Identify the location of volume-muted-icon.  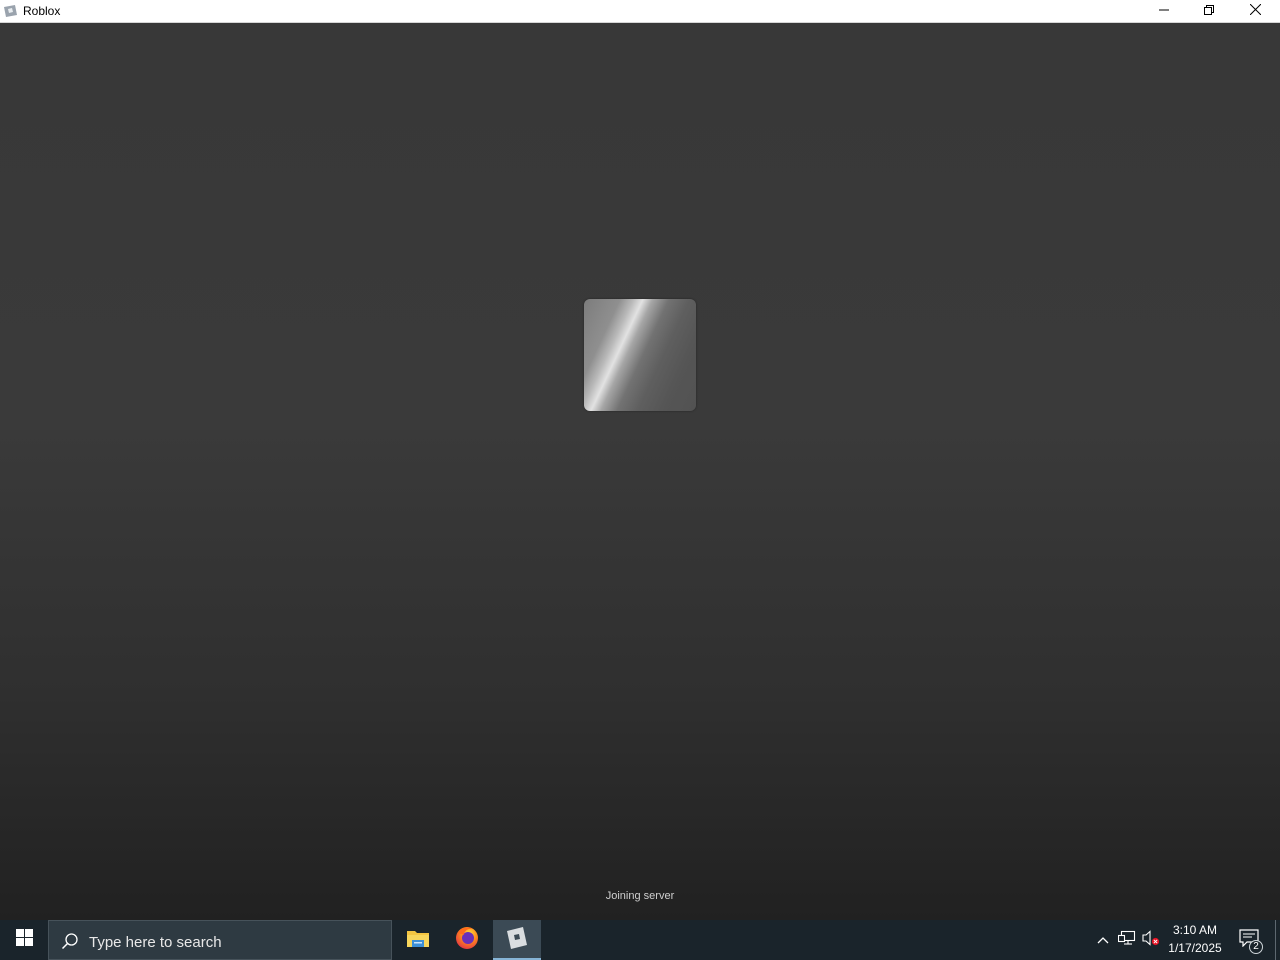
(1151, 940).